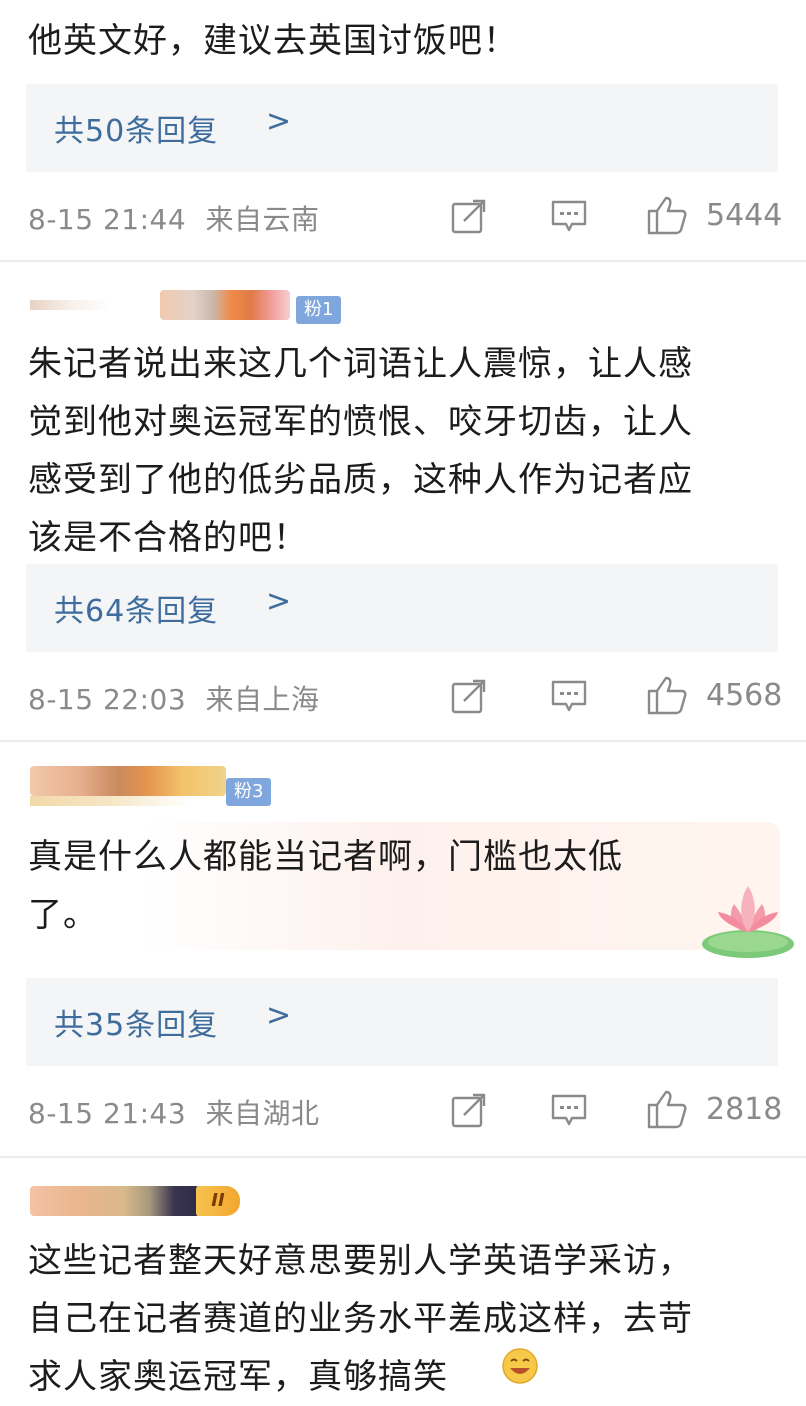 The width and height of the screenshot is (806, 1406). What do you see at coordinates (744, 215) in the screenshot?
I see `like-count: 5444` at bounding box center [744, 215].